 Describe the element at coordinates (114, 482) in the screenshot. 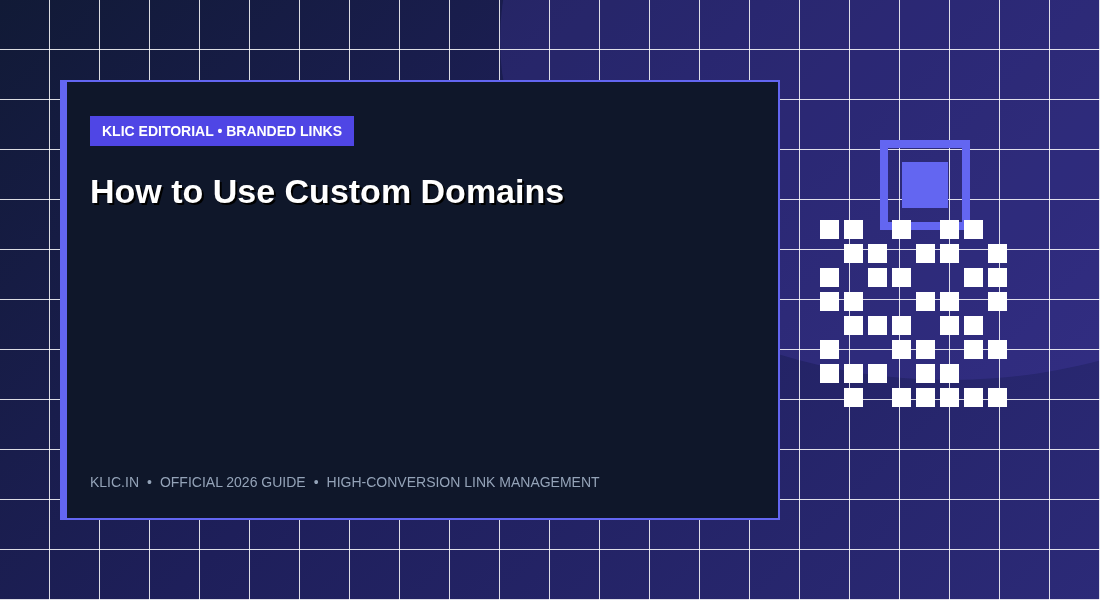

I see `footer-text: KLIC.IN` at that location.